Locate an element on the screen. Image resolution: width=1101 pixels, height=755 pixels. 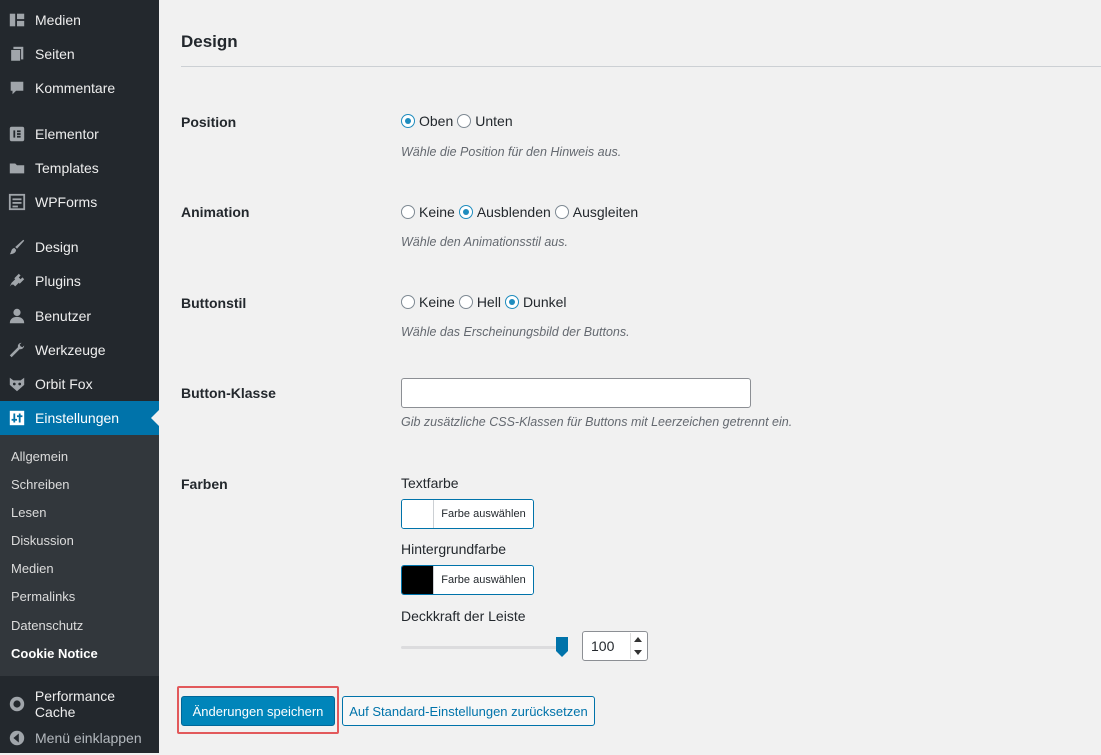
sidebar-item-einstellungen: Einstellungen is located at coordinates (79, 418).